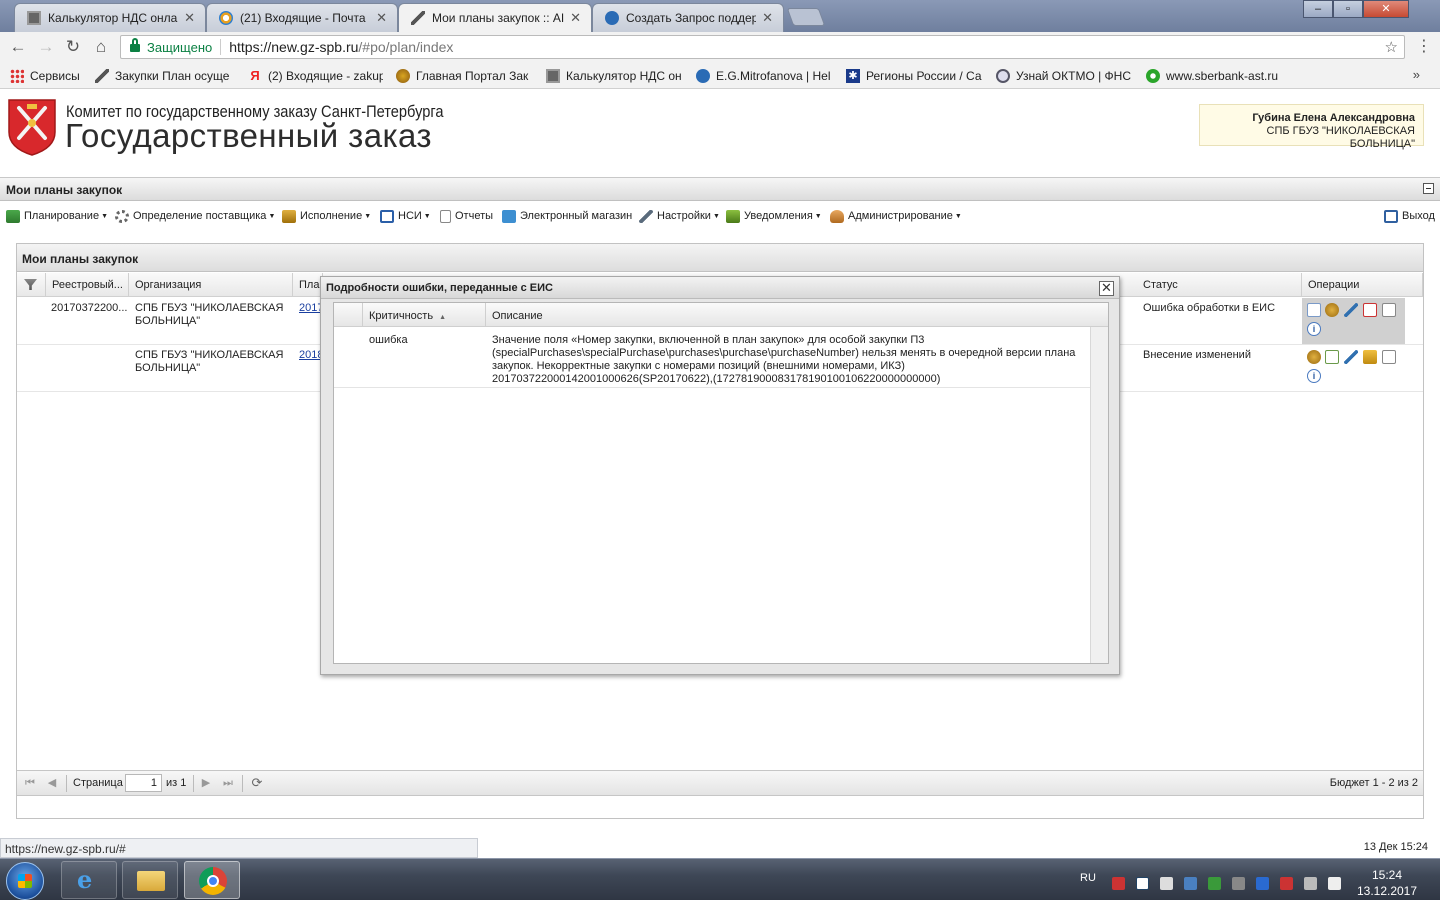 The image size is (1440, 900). Describe the element at coordinates (212, 880) in the screenshot. I see `taskbar-chrome` at that location.